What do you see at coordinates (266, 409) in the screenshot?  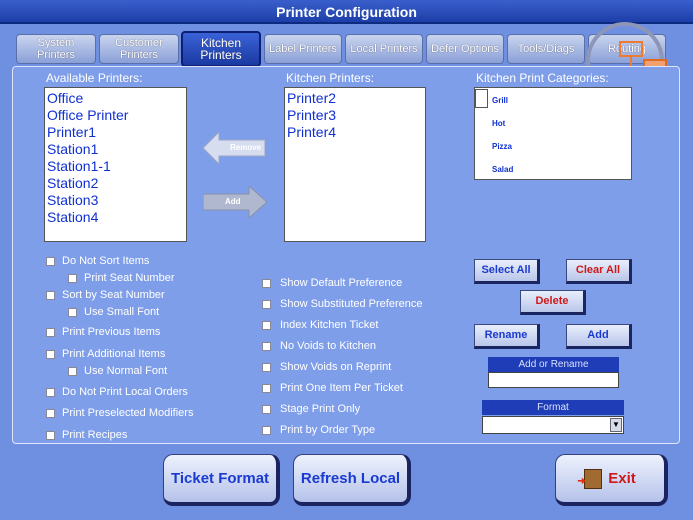 I see `stage-print-only-checkbox` at bounding box center [266, 409].